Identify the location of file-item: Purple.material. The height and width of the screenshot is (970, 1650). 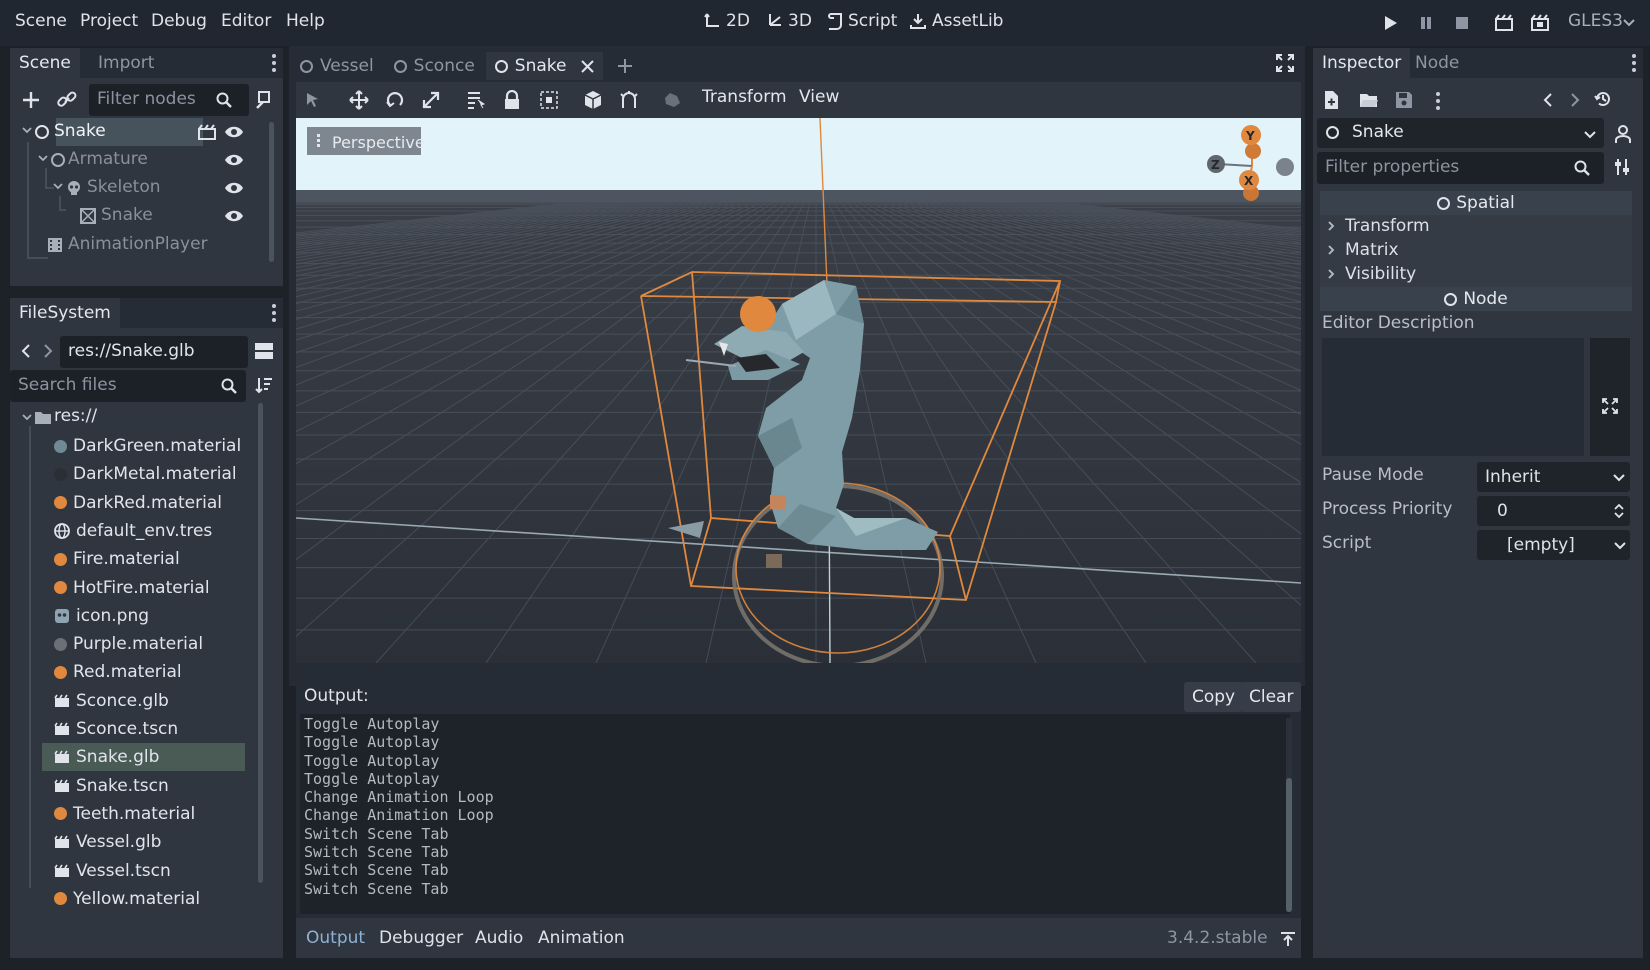
(128, 644).